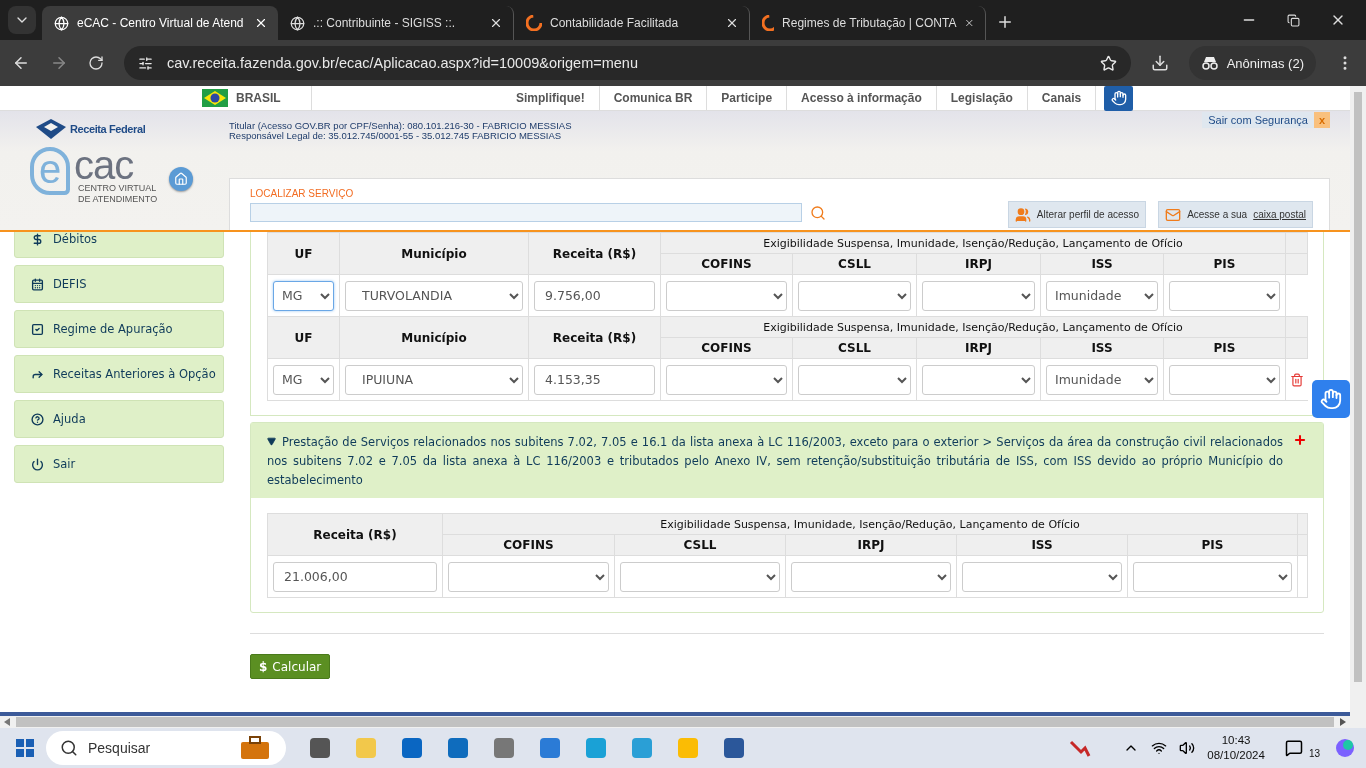 Image resolution: width=1366 pixels, height=768 pixels. I want to click on checkbox-icon, so click(37, 329).